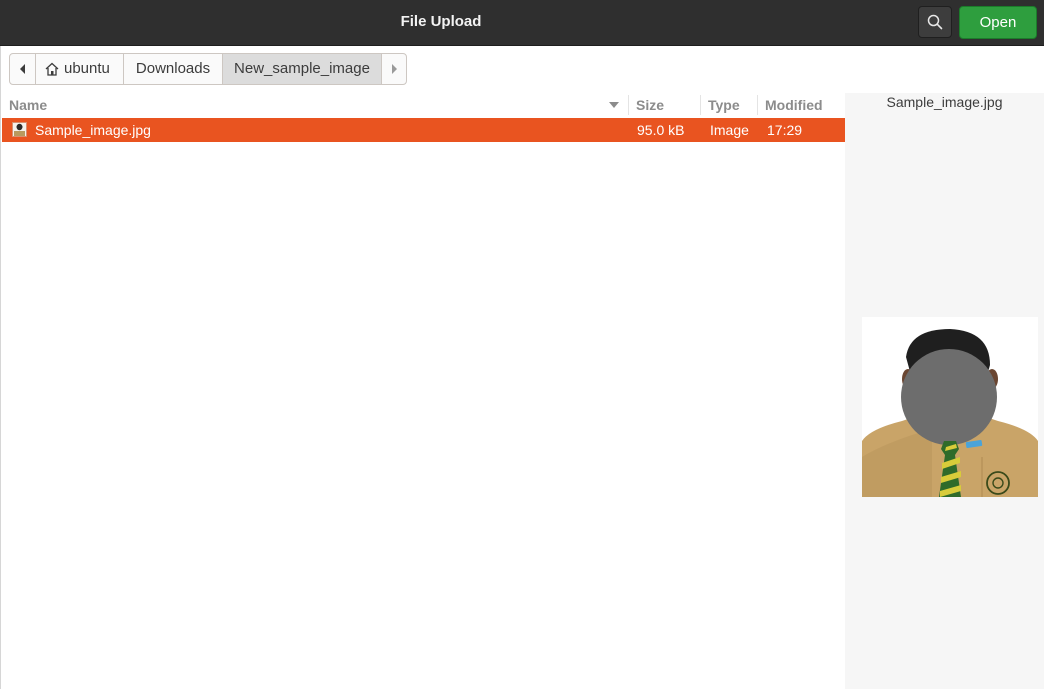 The width and height of the screenshot is (1044, 689). Describe the element at coordinates (19, 129) in the screenshot. I see `image-file-icon` at that location.